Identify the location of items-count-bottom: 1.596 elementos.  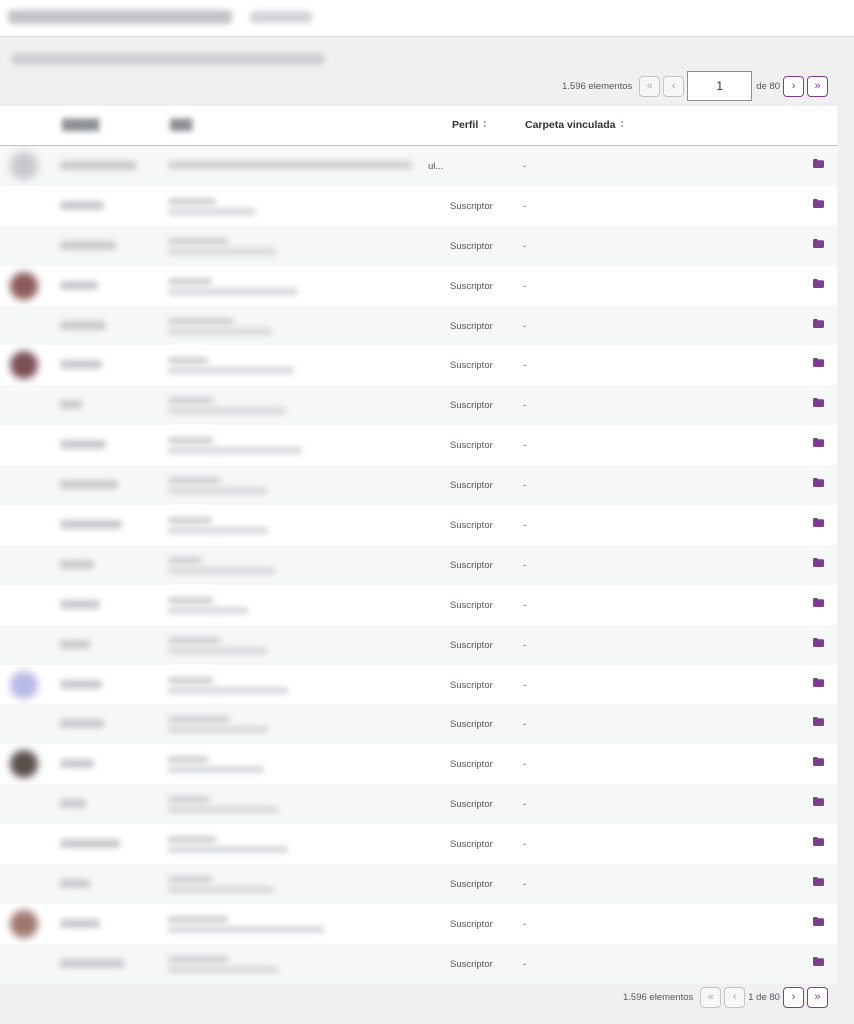
(658, 997).